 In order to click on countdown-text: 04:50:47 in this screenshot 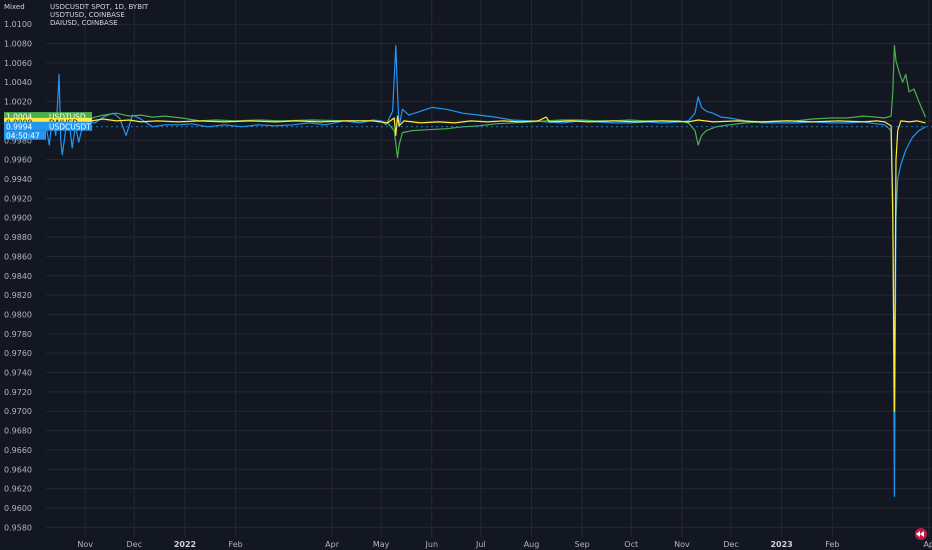, I will do `click(23, 135)`.